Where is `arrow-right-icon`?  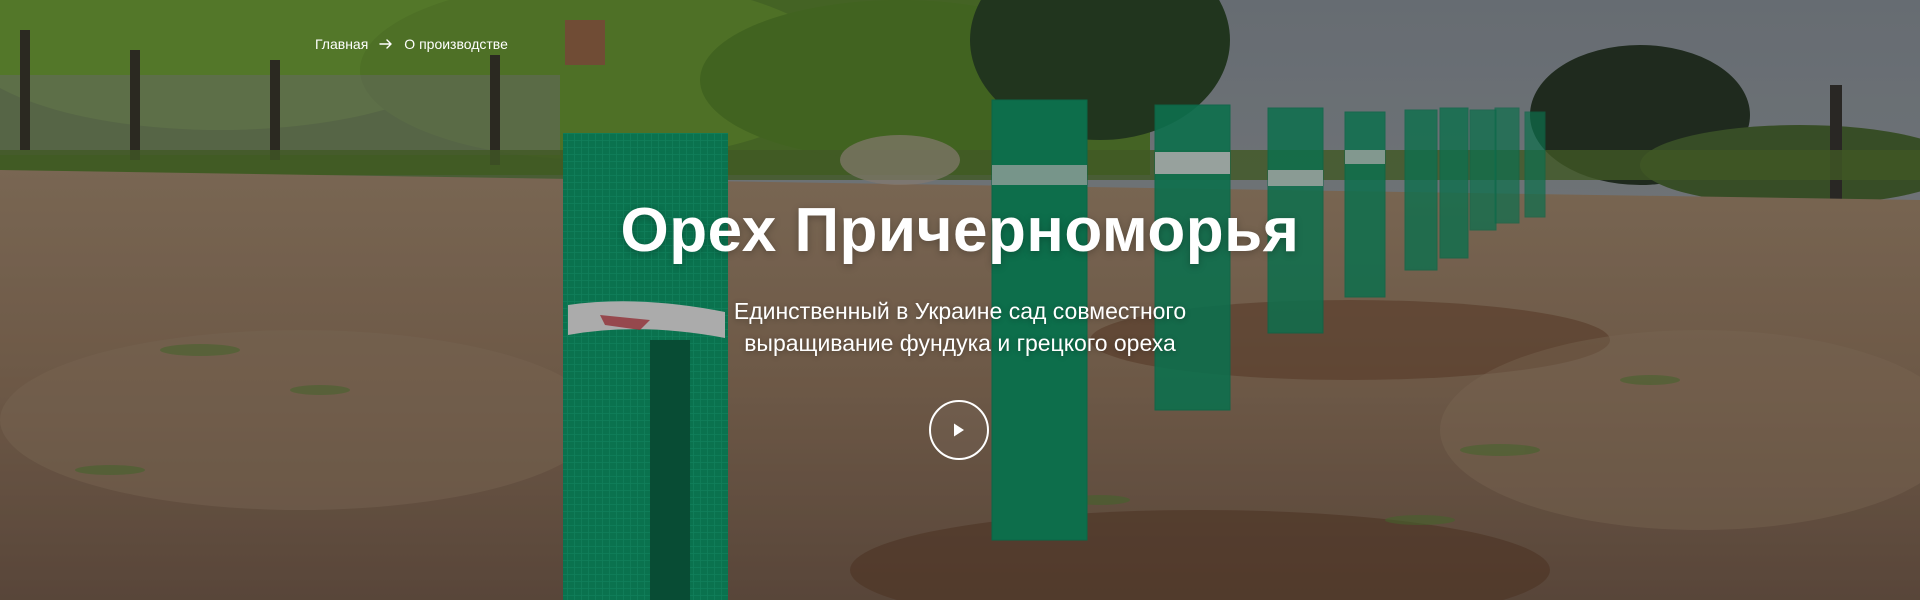 arrow-right-icon is located at coordinates (385, 44).